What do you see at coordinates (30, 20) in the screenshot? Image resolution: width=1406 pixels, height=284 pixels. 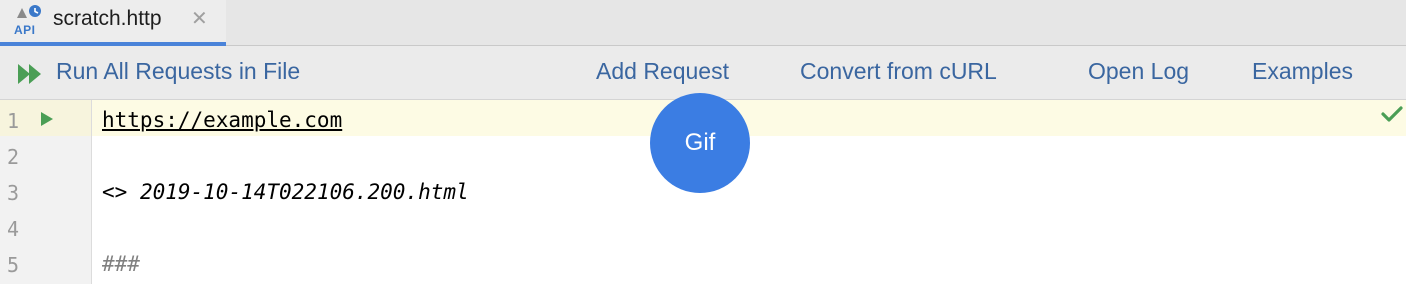 I see `http-api-file-icon: API` at bounding box center [30, 20].